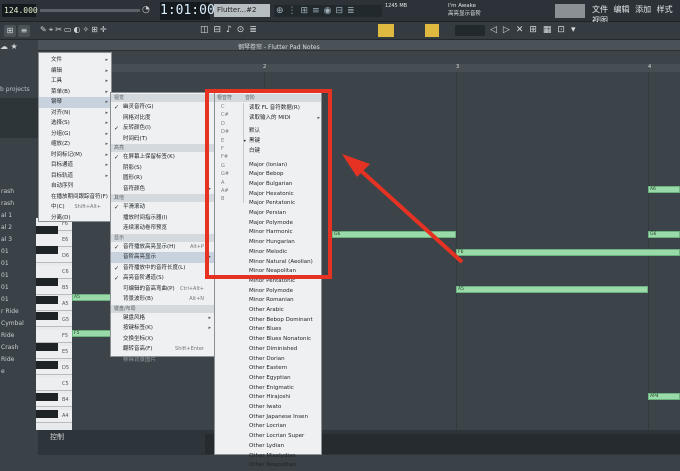 This screenshot has height=471, width=680. I want to click on metronome-icon: ◔, so click(147, 10).